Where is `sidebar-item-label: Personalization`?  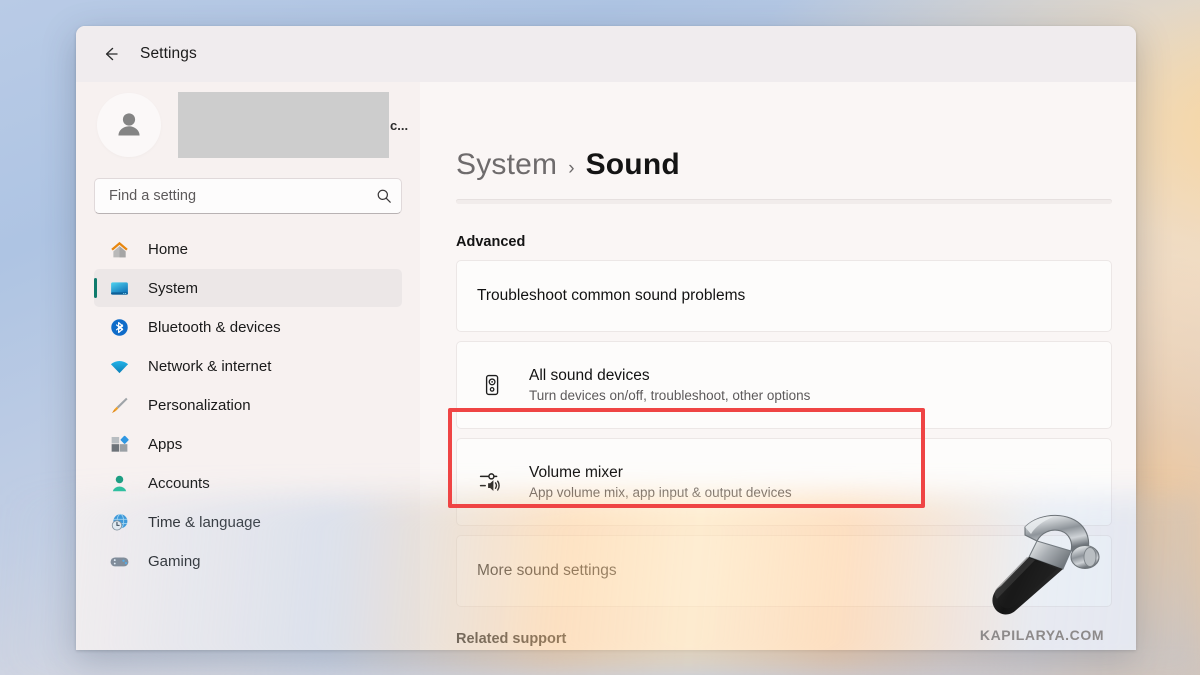 sidebar-item-label: Personalization is located at coordinates (199, 405).